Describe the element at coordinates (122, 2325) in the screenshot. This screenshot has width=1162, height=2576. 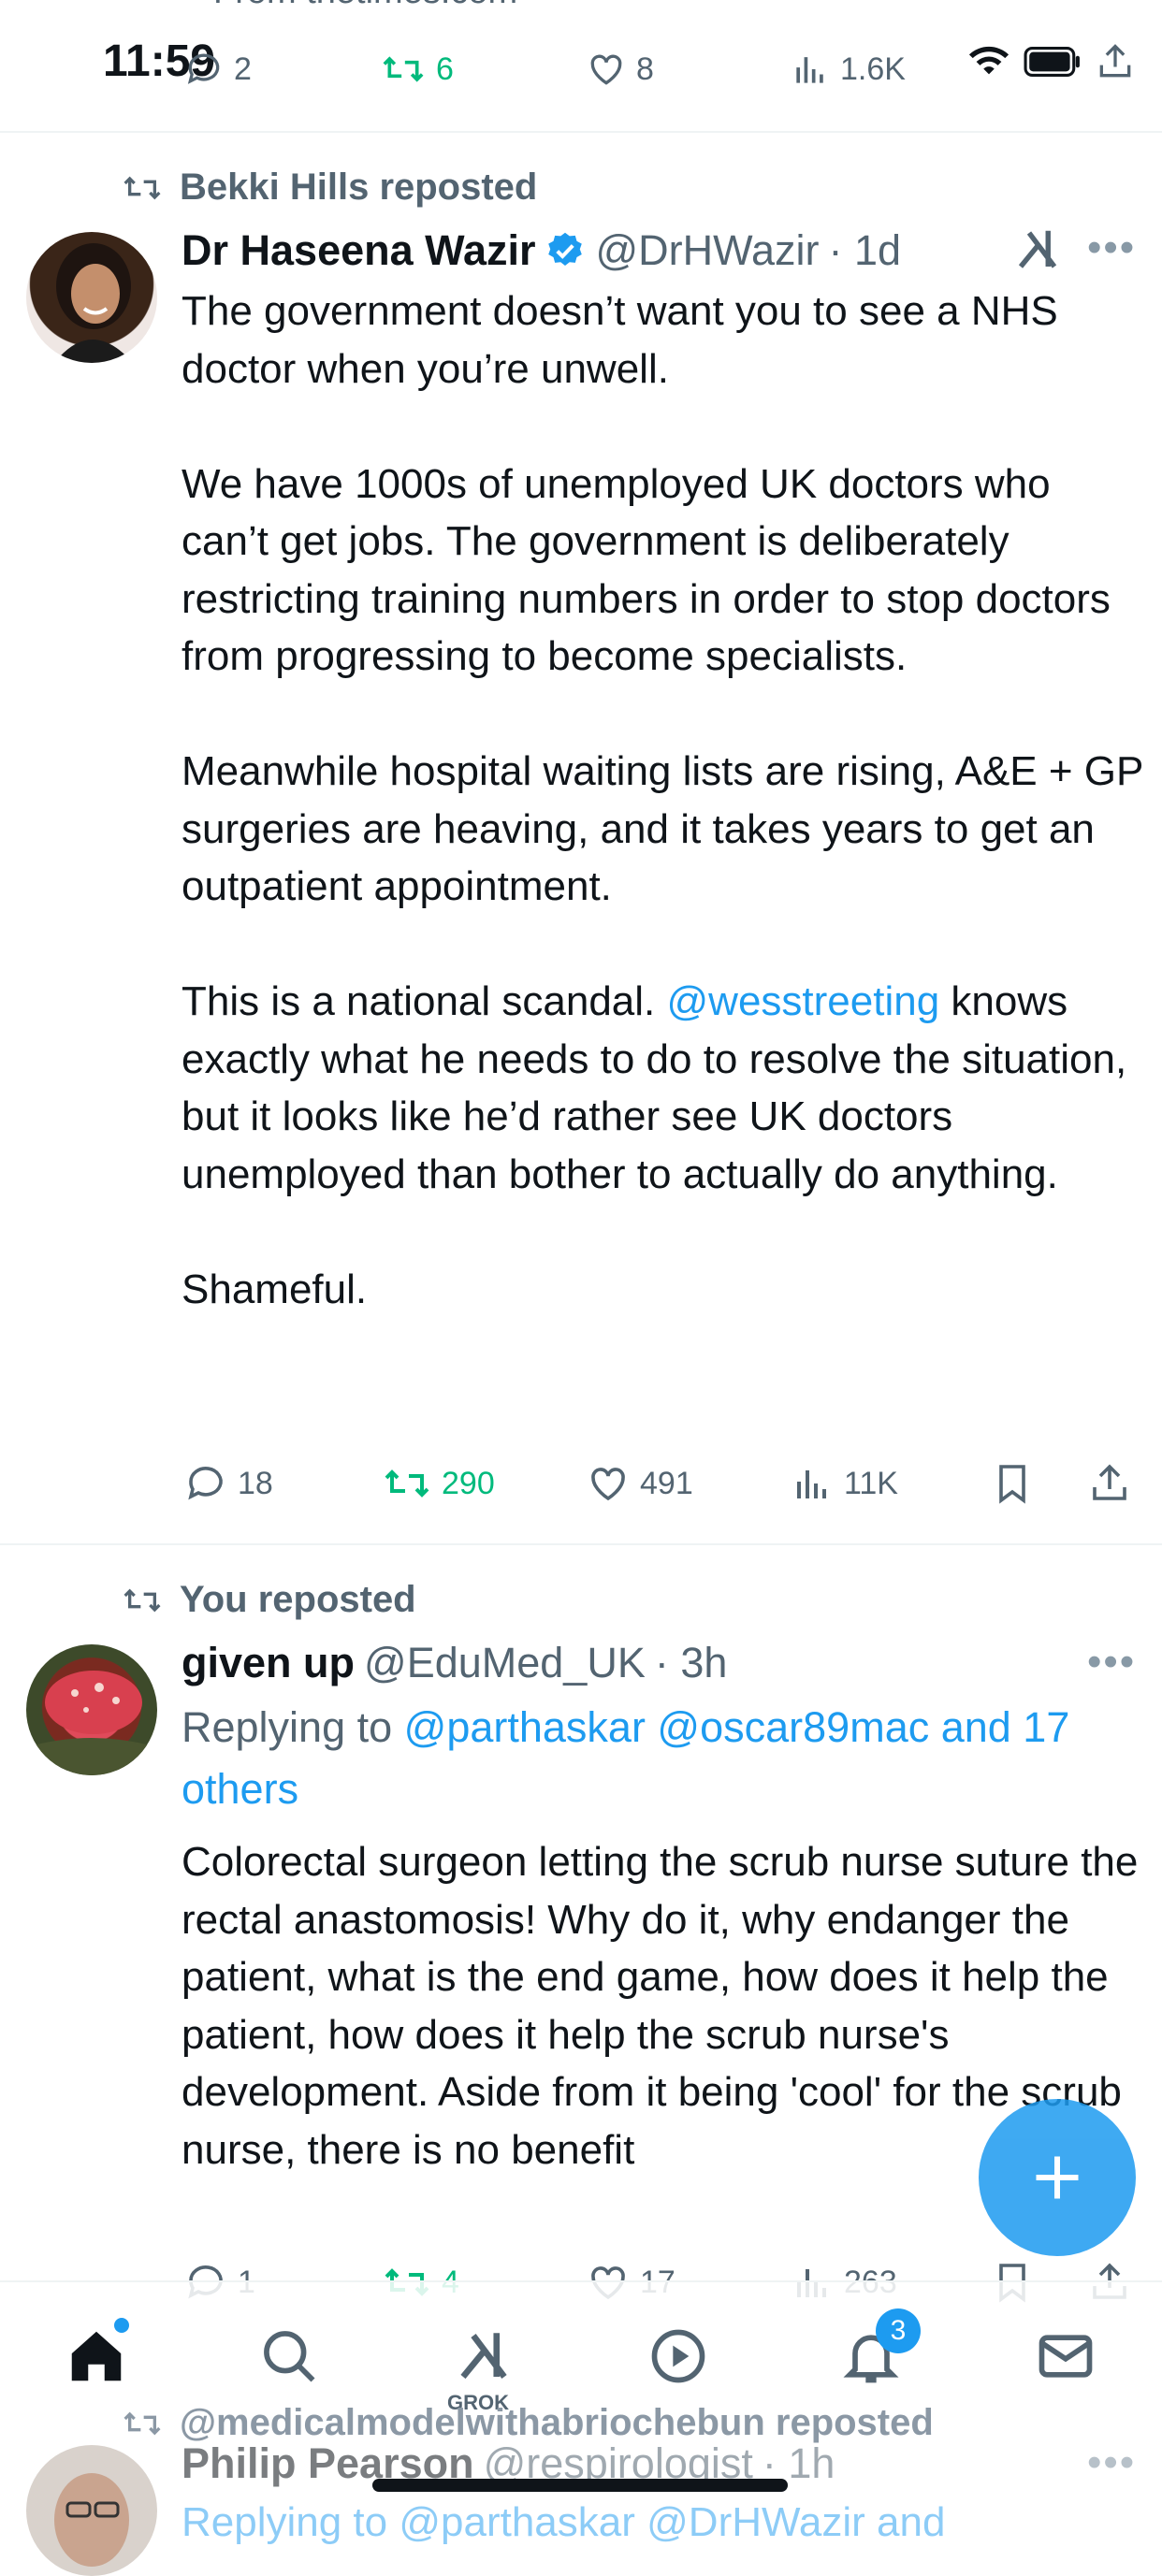
I see `new-posts-dot` at that location.